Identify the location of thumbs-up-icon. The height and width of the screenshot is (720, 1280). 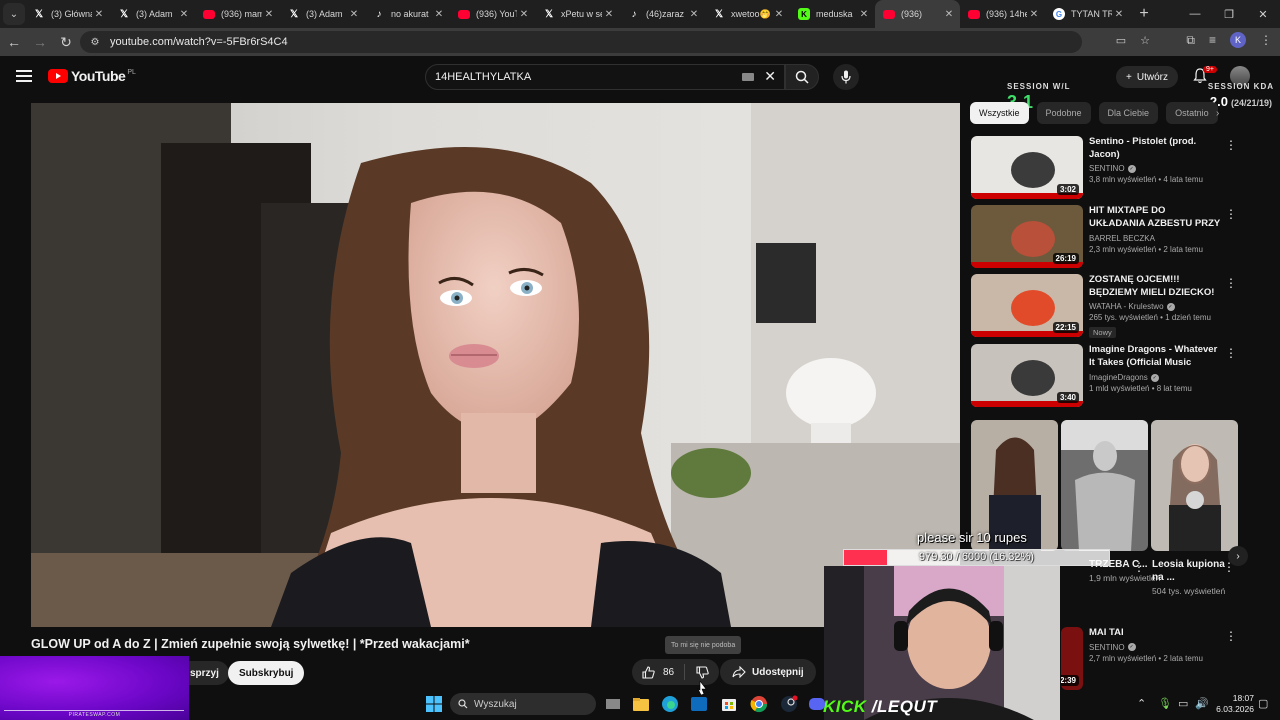
(648, 672).